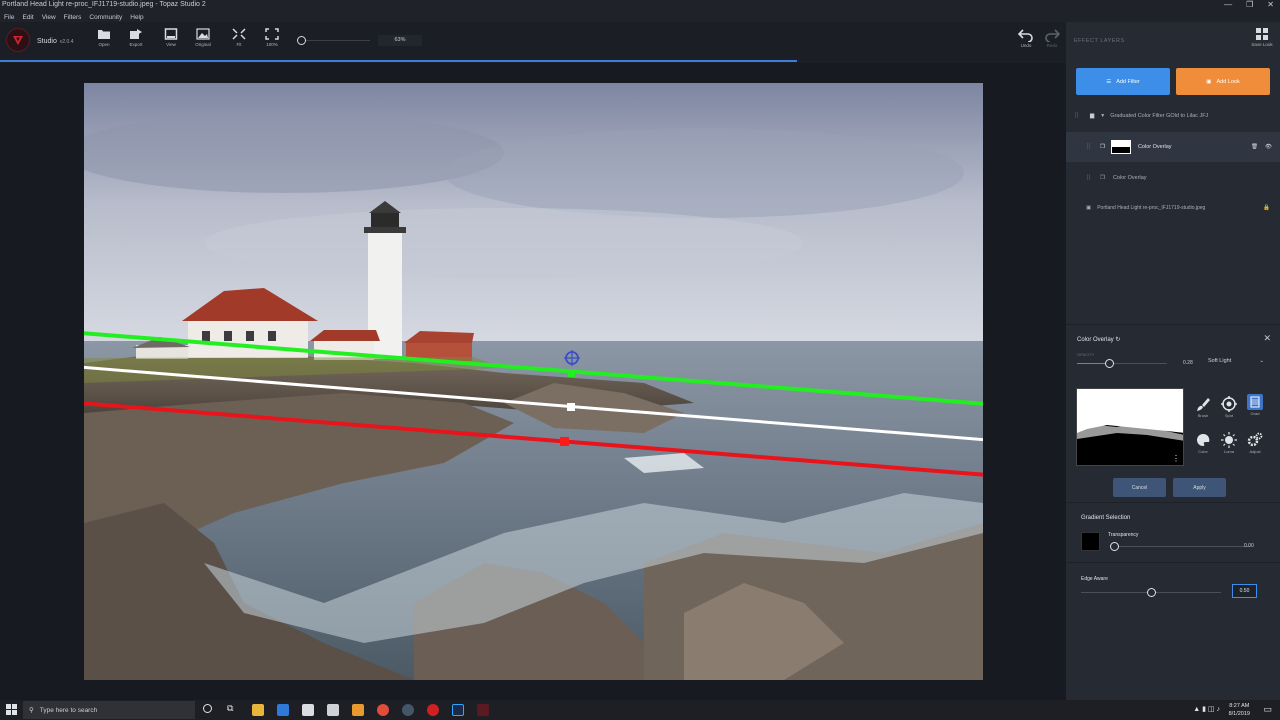 The width and height of the screenshot is (1280, 720). I want to click on store-icon, so click(308, 710).